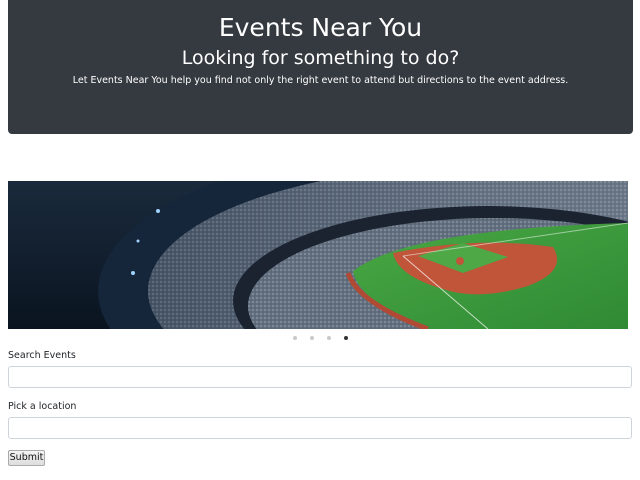  I want to click on carousel-indicators, so click(320, 338).